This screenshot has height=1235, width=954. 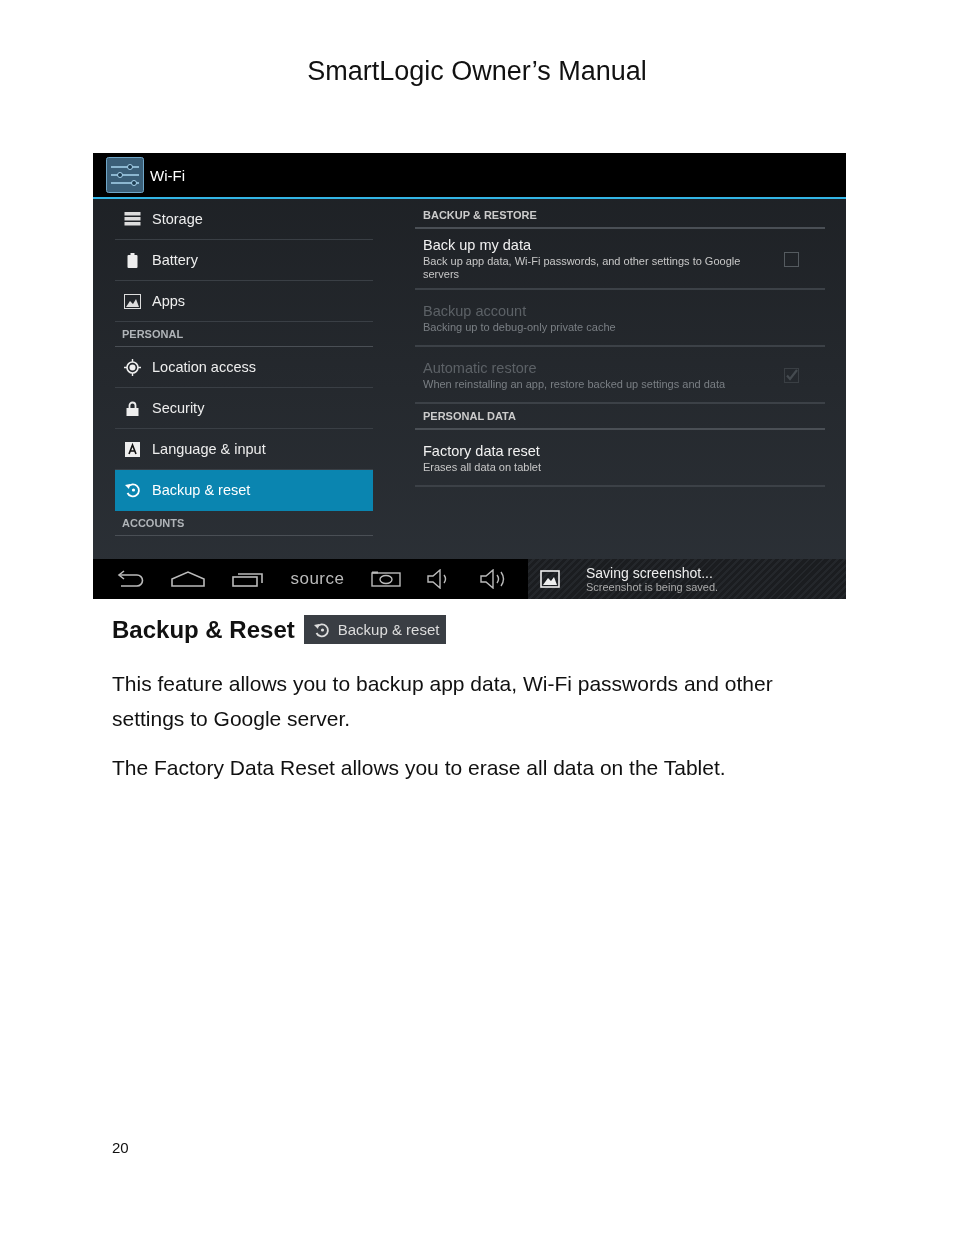 What do you see at coordinates (244, 219) in the screenshot?
I see `settings-menu-item: Storage` at bounding box center [244, 219].